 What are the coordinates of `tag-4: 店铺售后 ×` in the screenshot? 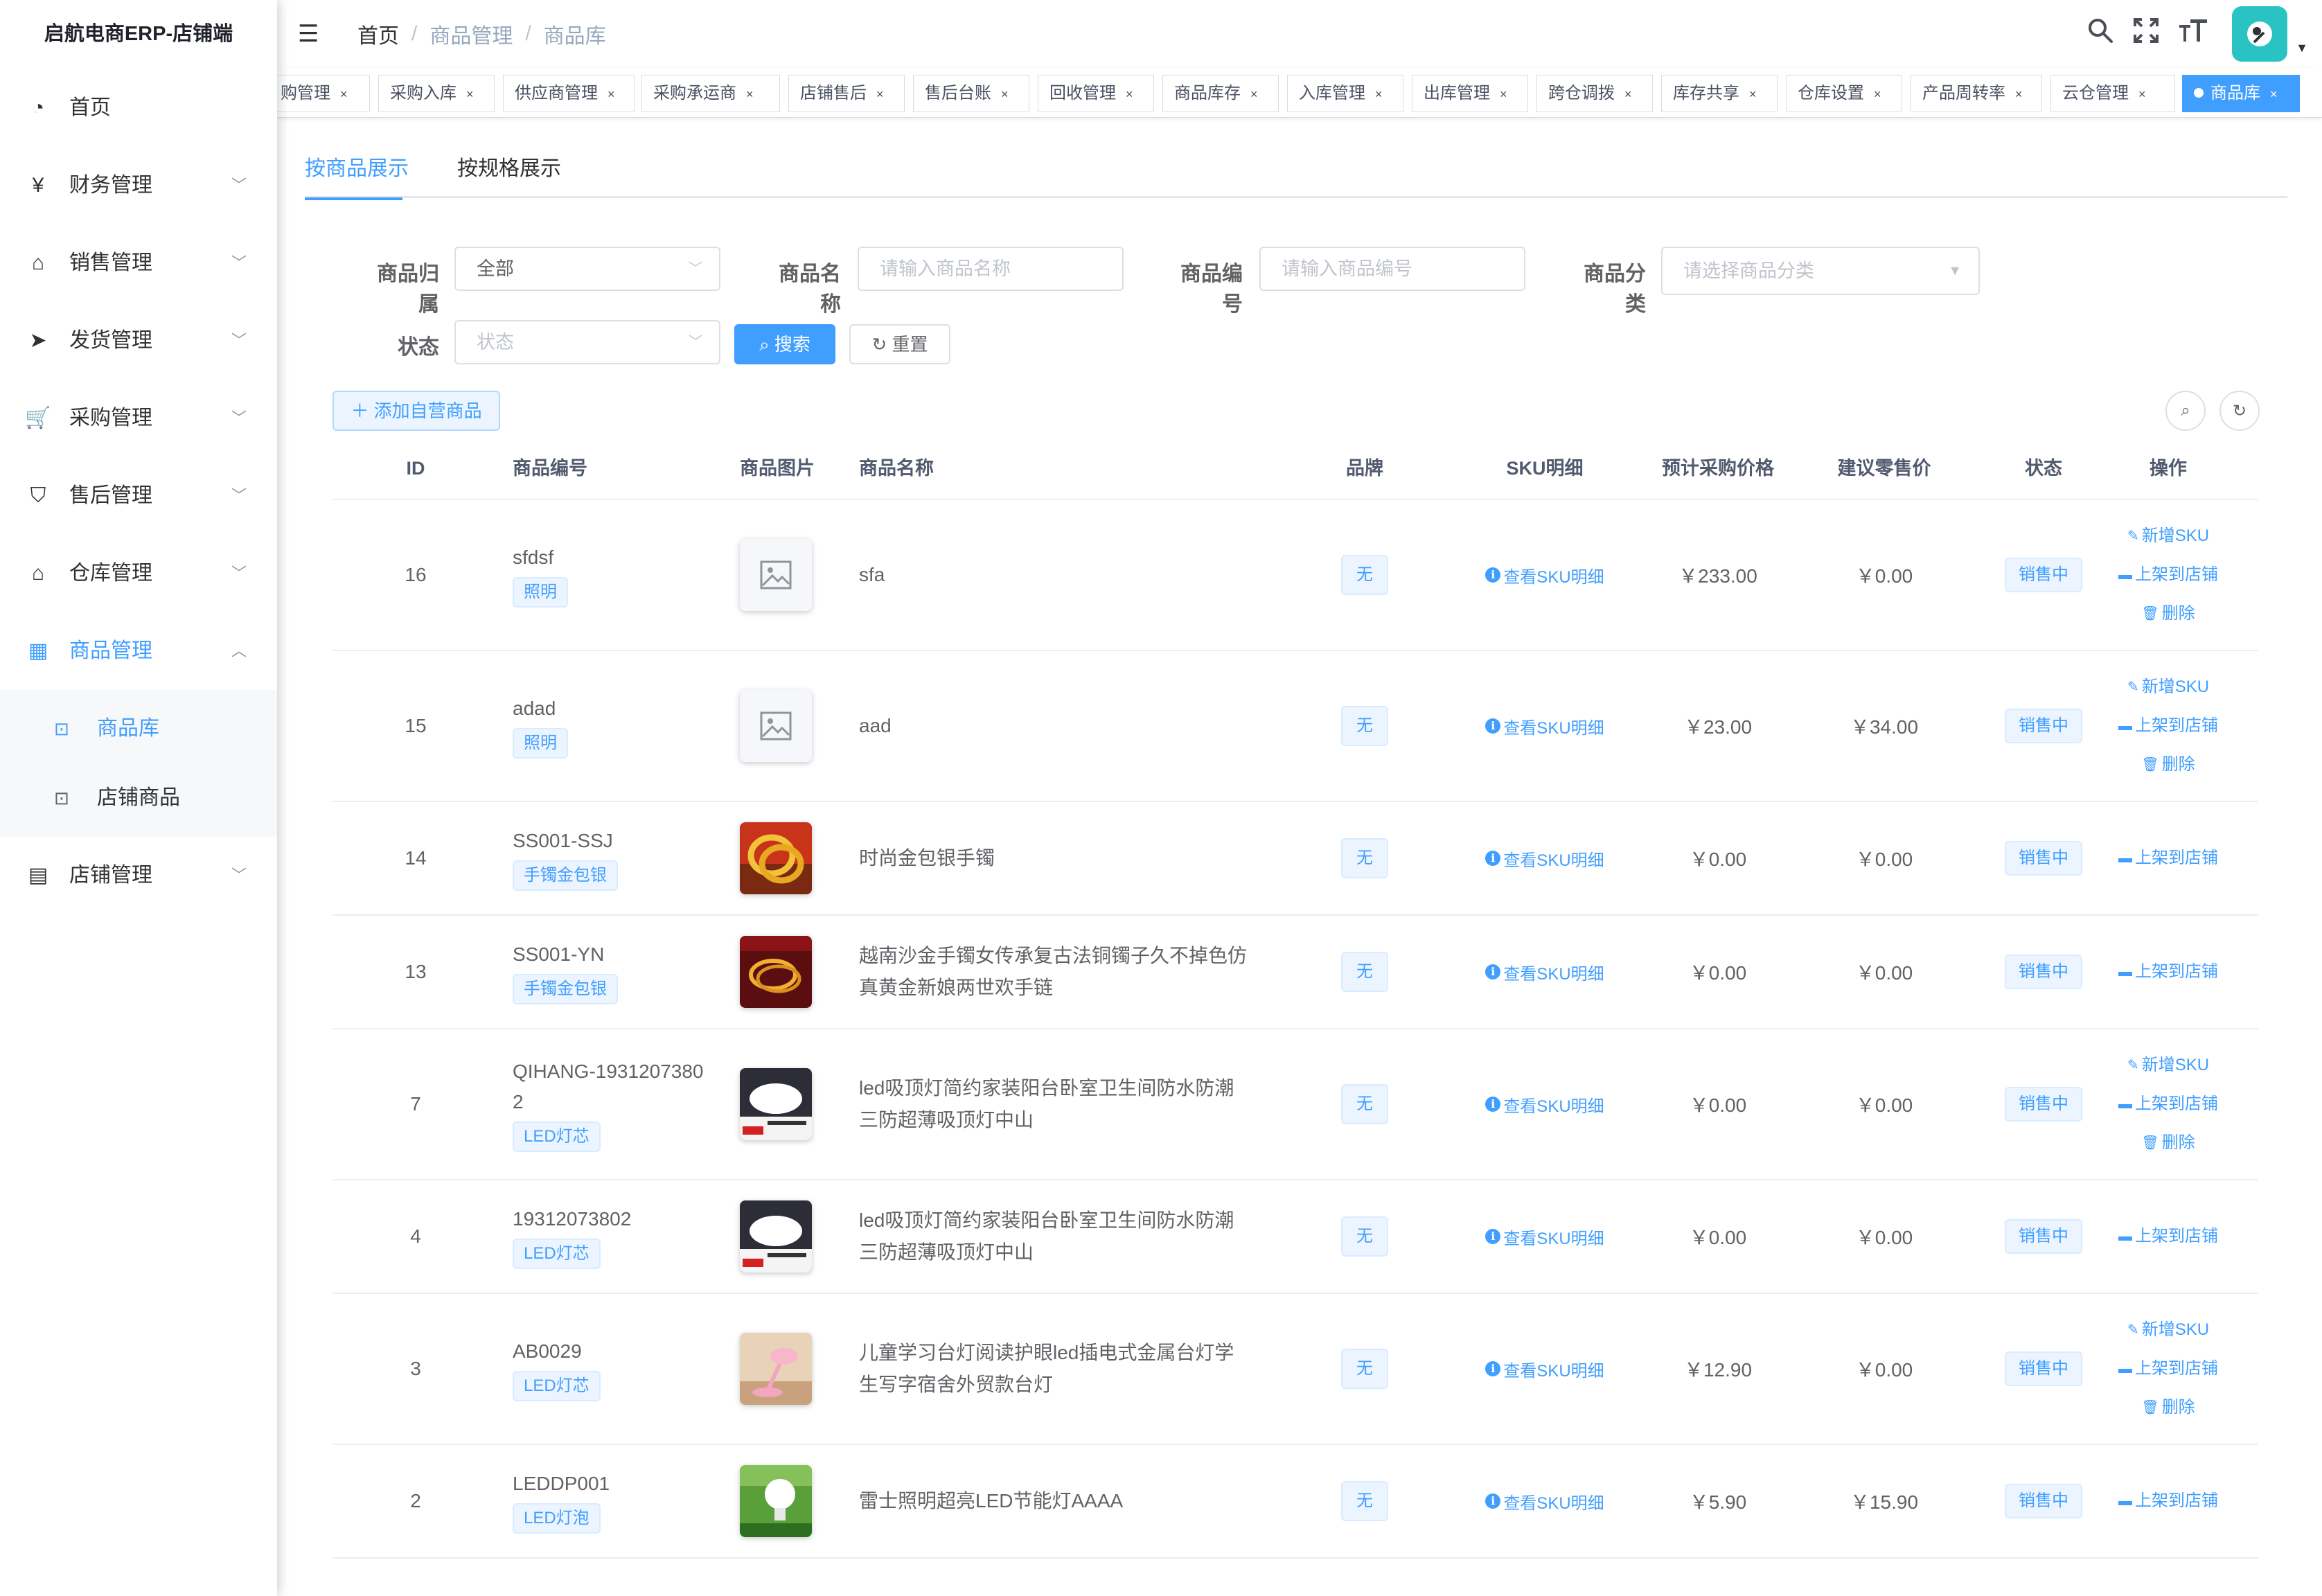 It's located at (846, 93).